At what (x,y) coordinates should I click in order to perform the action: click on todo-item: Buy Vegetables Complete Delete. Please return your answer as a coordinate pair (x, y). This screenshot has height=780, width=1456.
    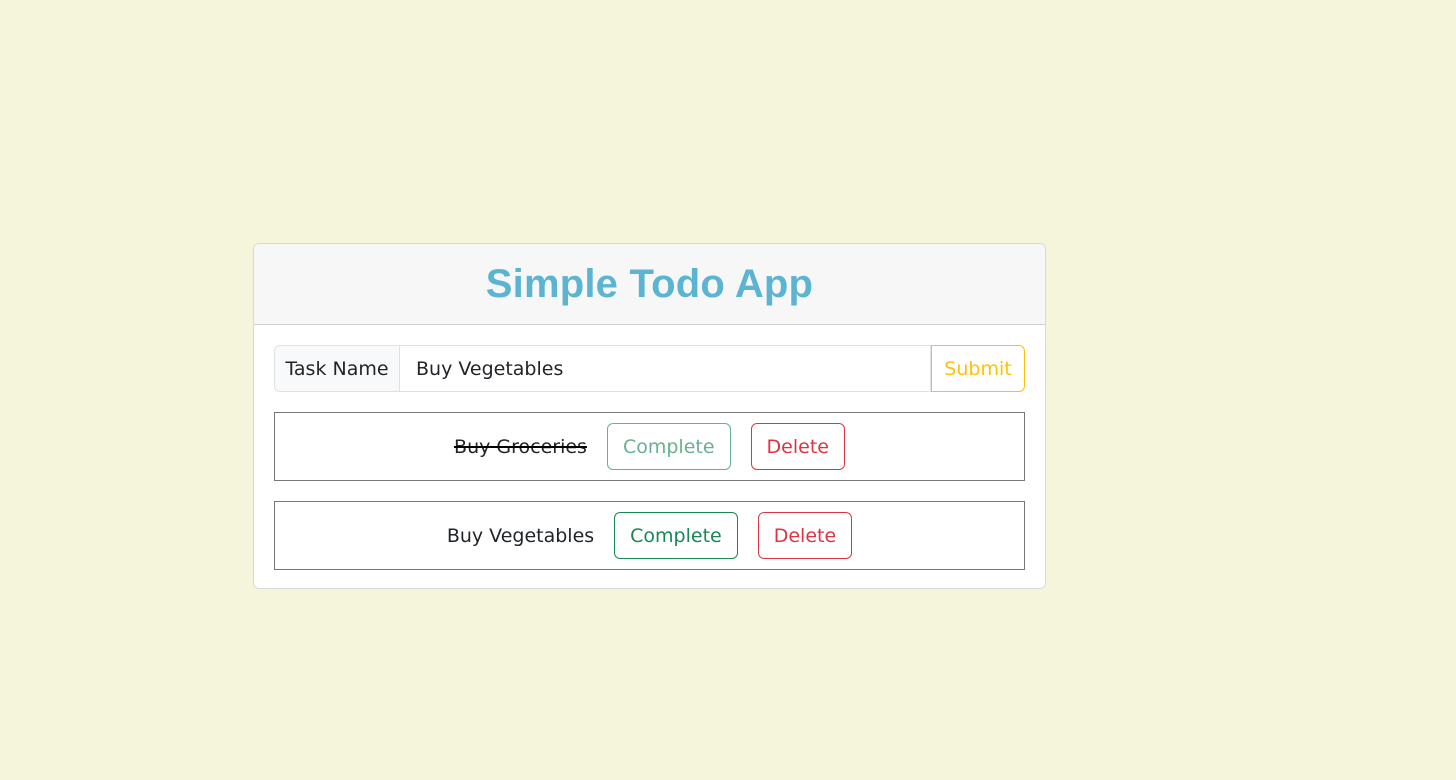
    Looking at the image, I should click on (649, 535).